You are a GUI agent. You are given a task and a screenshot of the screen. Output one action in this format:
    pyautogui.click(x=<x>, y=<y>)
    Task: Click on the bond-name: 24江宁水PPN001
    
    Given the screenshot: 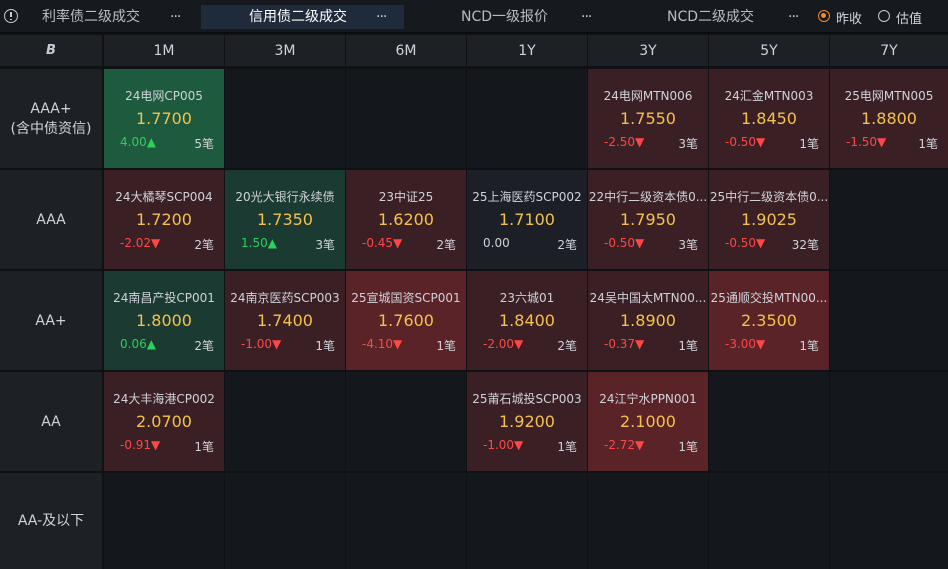 What is the action you would take?
    pyautogui.click(x=648, y=399)
    